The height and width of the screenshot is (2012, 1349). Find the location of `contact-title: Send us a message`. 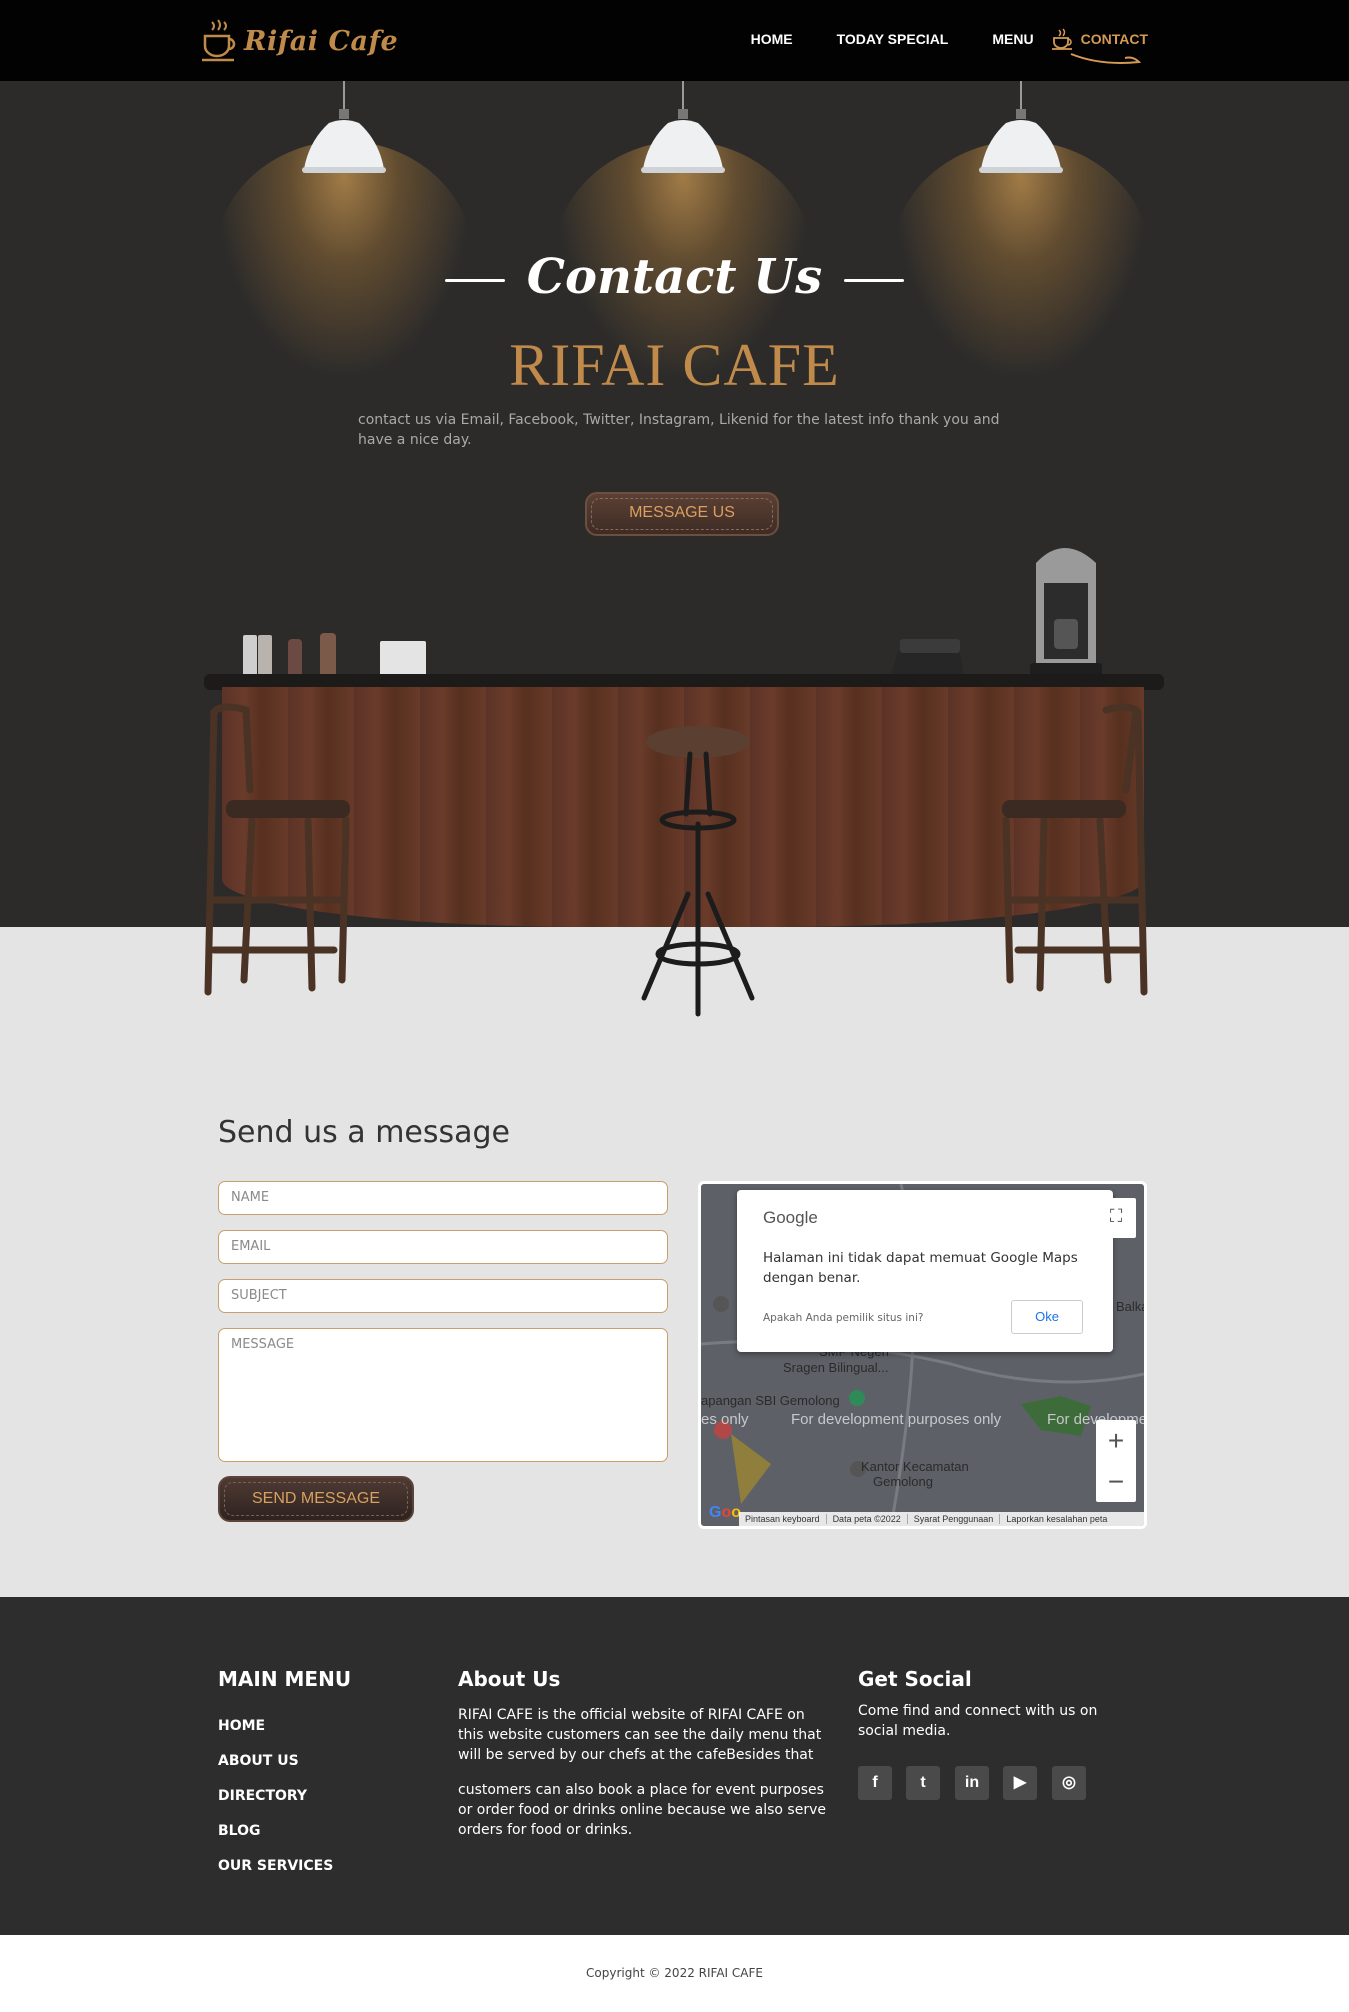

contact-title: Send us a message is located at coordinates (364, 1132).